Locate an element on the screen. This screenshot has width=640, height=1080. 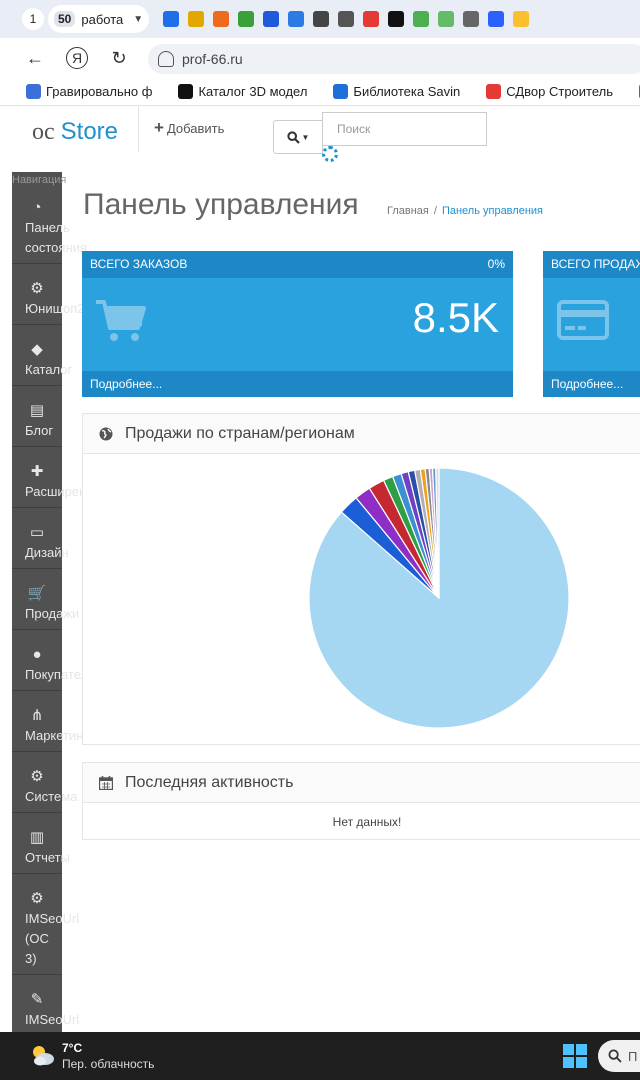
sidebar-item: ◔ Панель состояния is located at coordinates (49, 224).